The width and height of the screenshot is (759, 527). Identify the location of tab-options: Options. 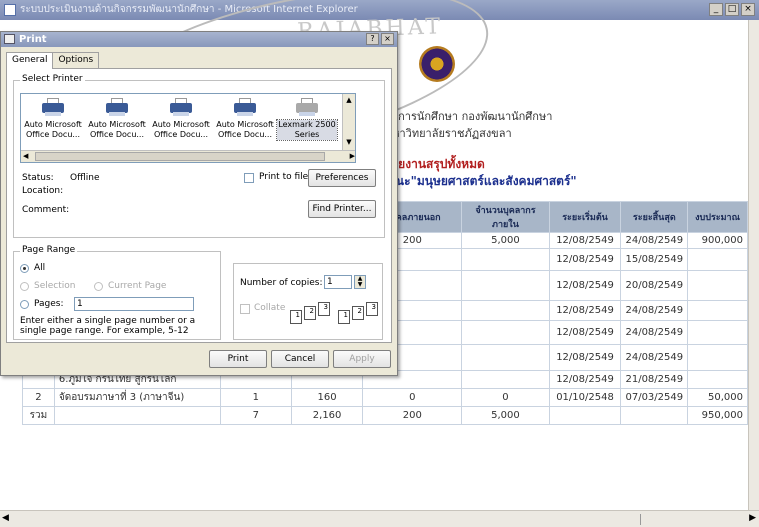
(76, 60).